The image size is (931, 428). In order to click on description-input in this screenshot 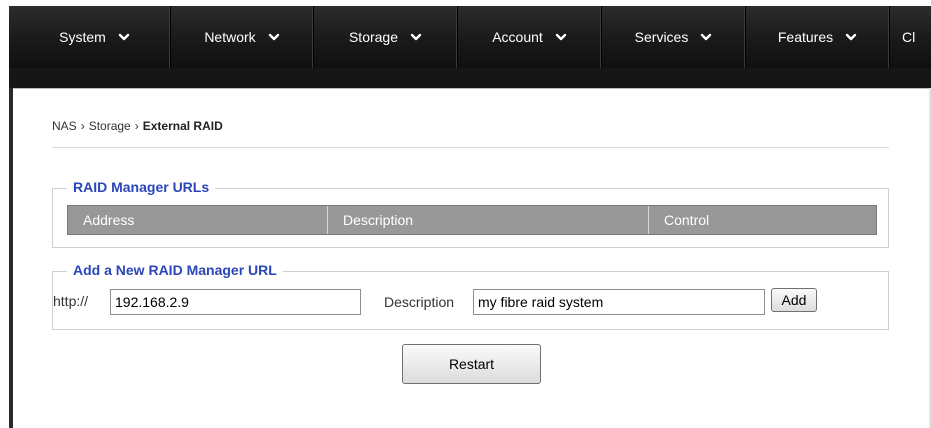, I will do `click(619, 302)`.